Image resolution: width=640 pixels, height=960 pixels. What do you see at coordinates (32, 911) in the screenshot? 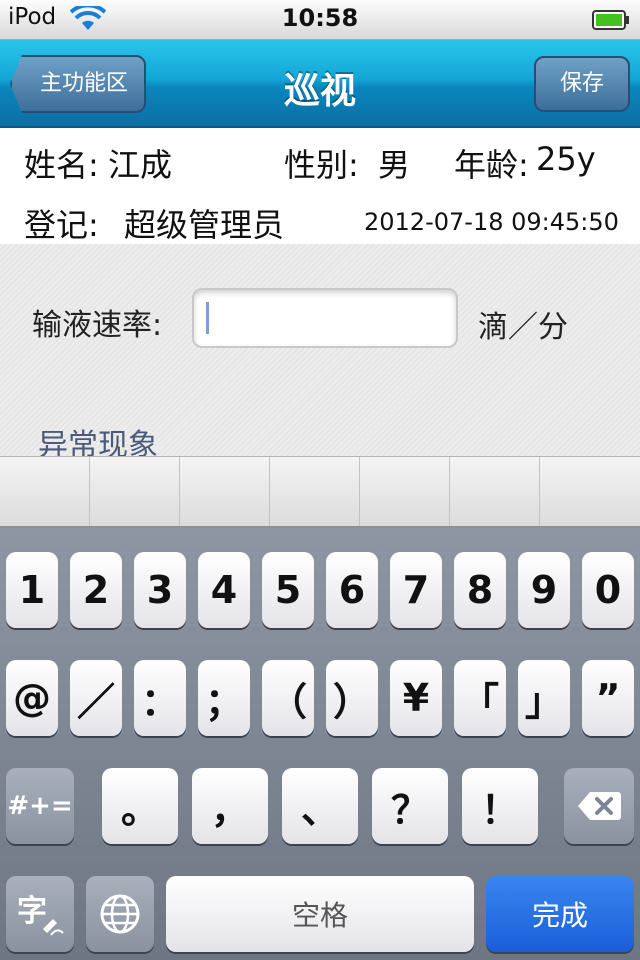
I see `svg-text: 字` at bounding box center [32, 911].